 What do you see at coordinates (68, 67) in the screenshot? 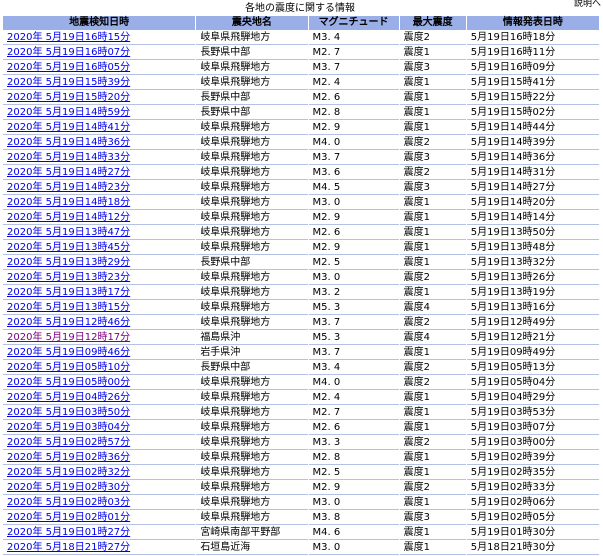
I see `detection-time-link: 2020年 5月19日16時05分` at bounding box center [68, 67].